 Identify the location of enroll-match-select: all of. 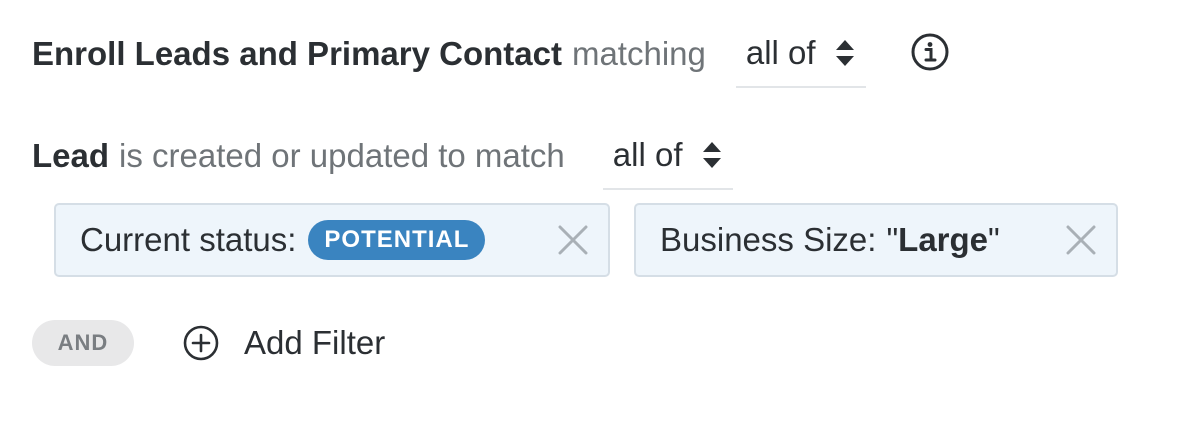
(800, 61).